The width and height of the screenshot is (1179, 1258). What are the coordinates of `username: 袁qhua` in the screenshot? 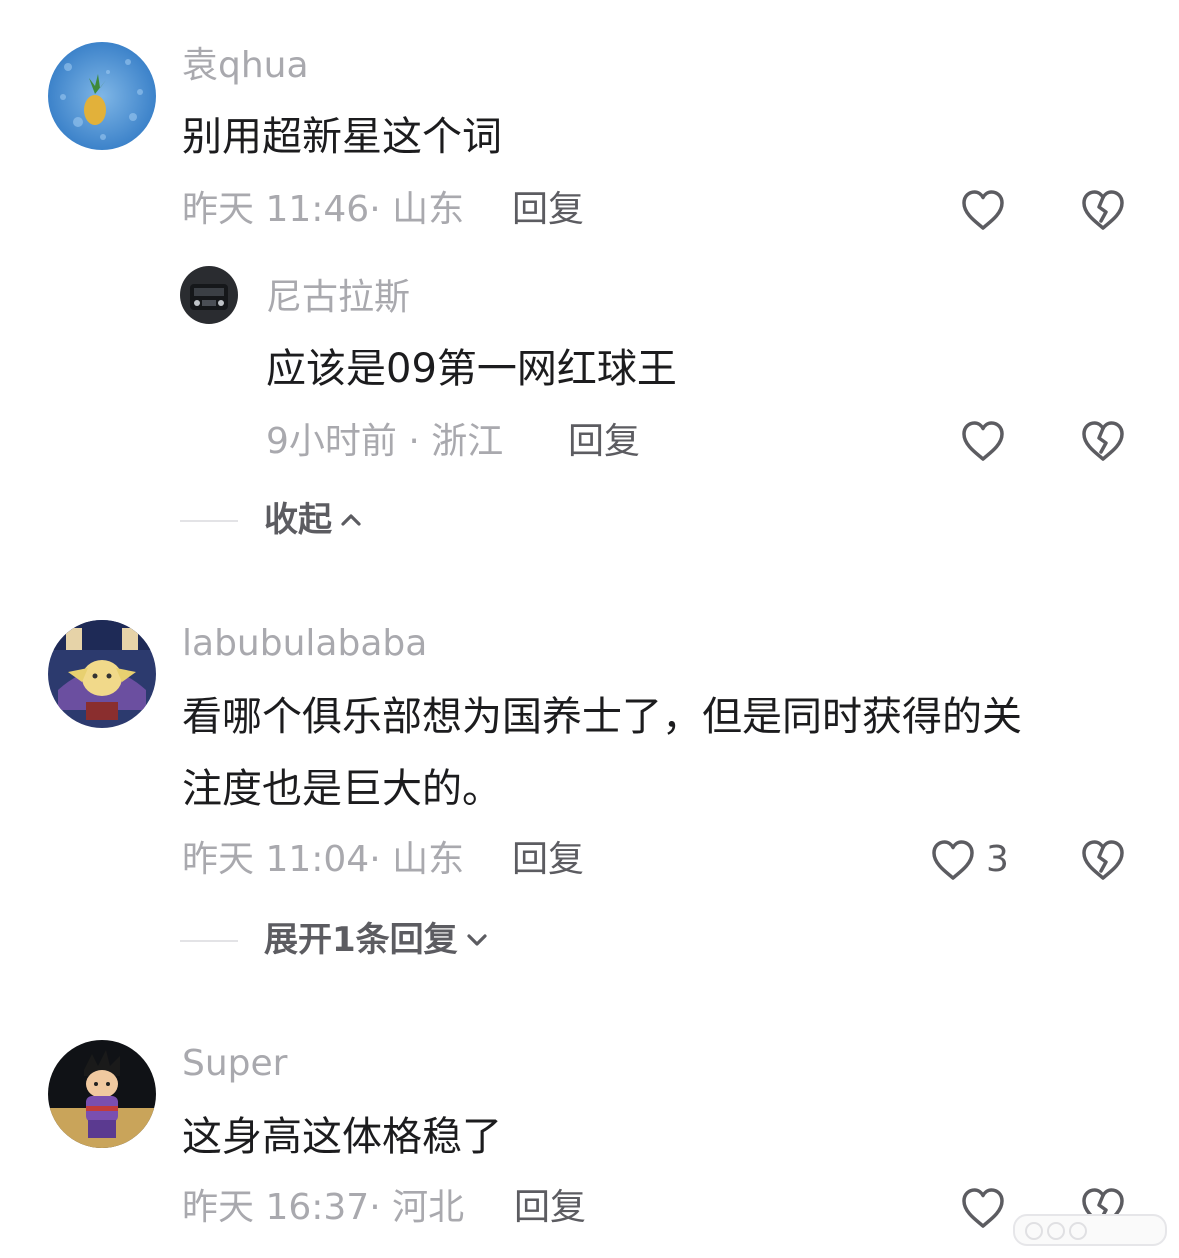 It's located at (245, 66).